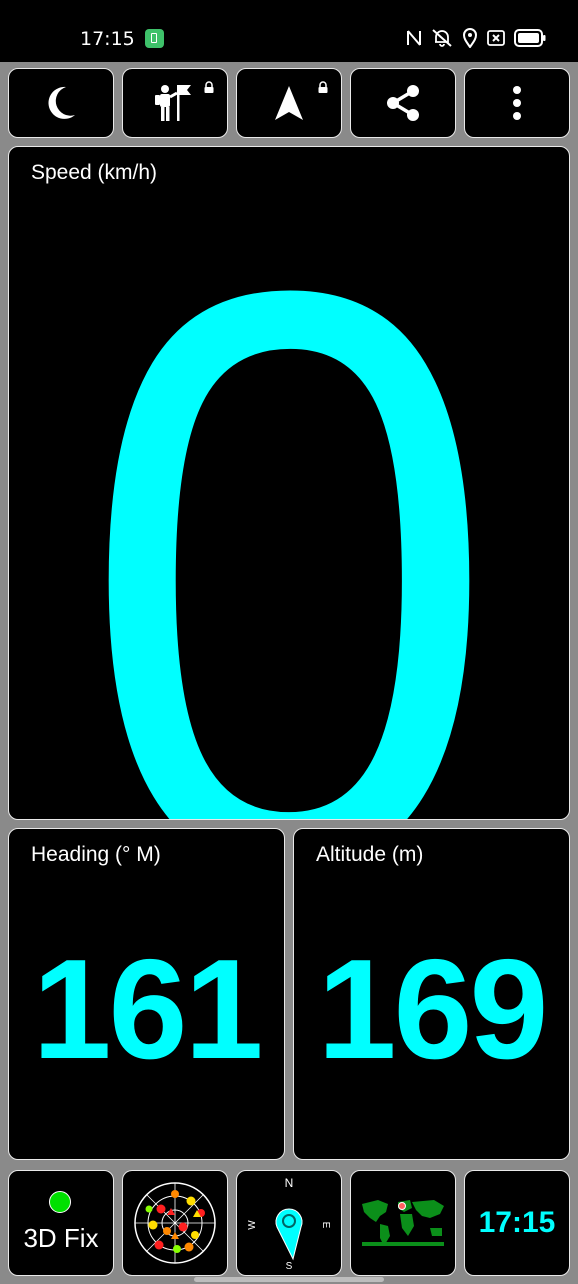 The width and height of the screenshot is (578, 1284). I want to click on status-icons, so click(476, 38).